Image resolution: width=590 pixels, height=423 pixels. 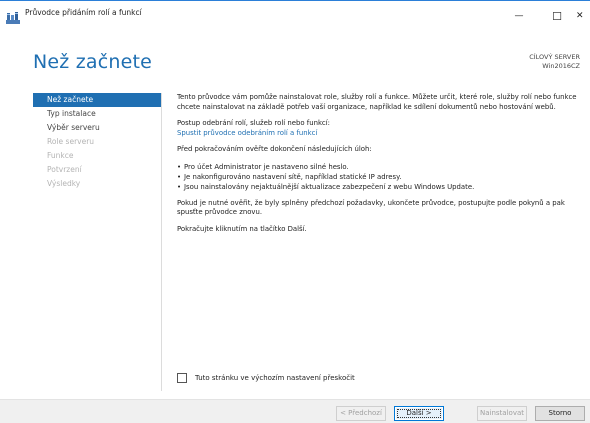 What do you see at coordinates (83, 12) in the screenshot?
I see `window-title: Průvodce přidáním rolí a funkcí` at bounding box center [83, 12].